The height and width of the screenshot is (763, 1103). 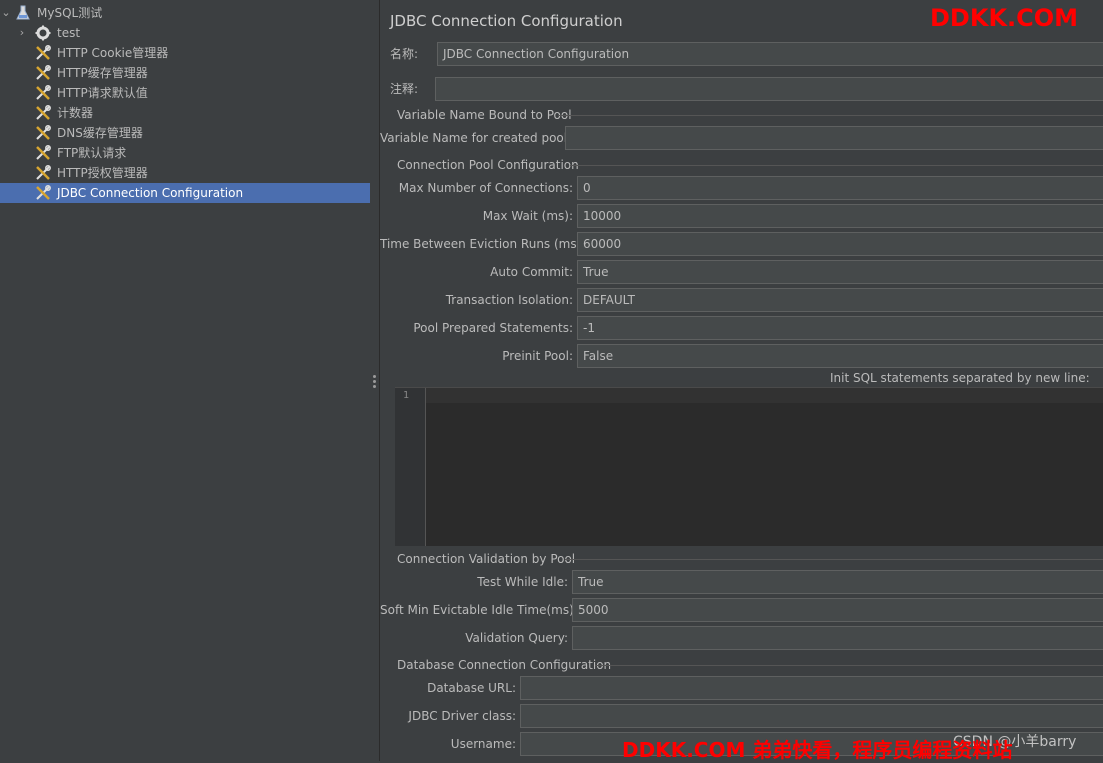 What do you see at coordinates (471, 688) in the screenshot?
I see `database-url-label: Database URL:` at bounding box center [471, 688].